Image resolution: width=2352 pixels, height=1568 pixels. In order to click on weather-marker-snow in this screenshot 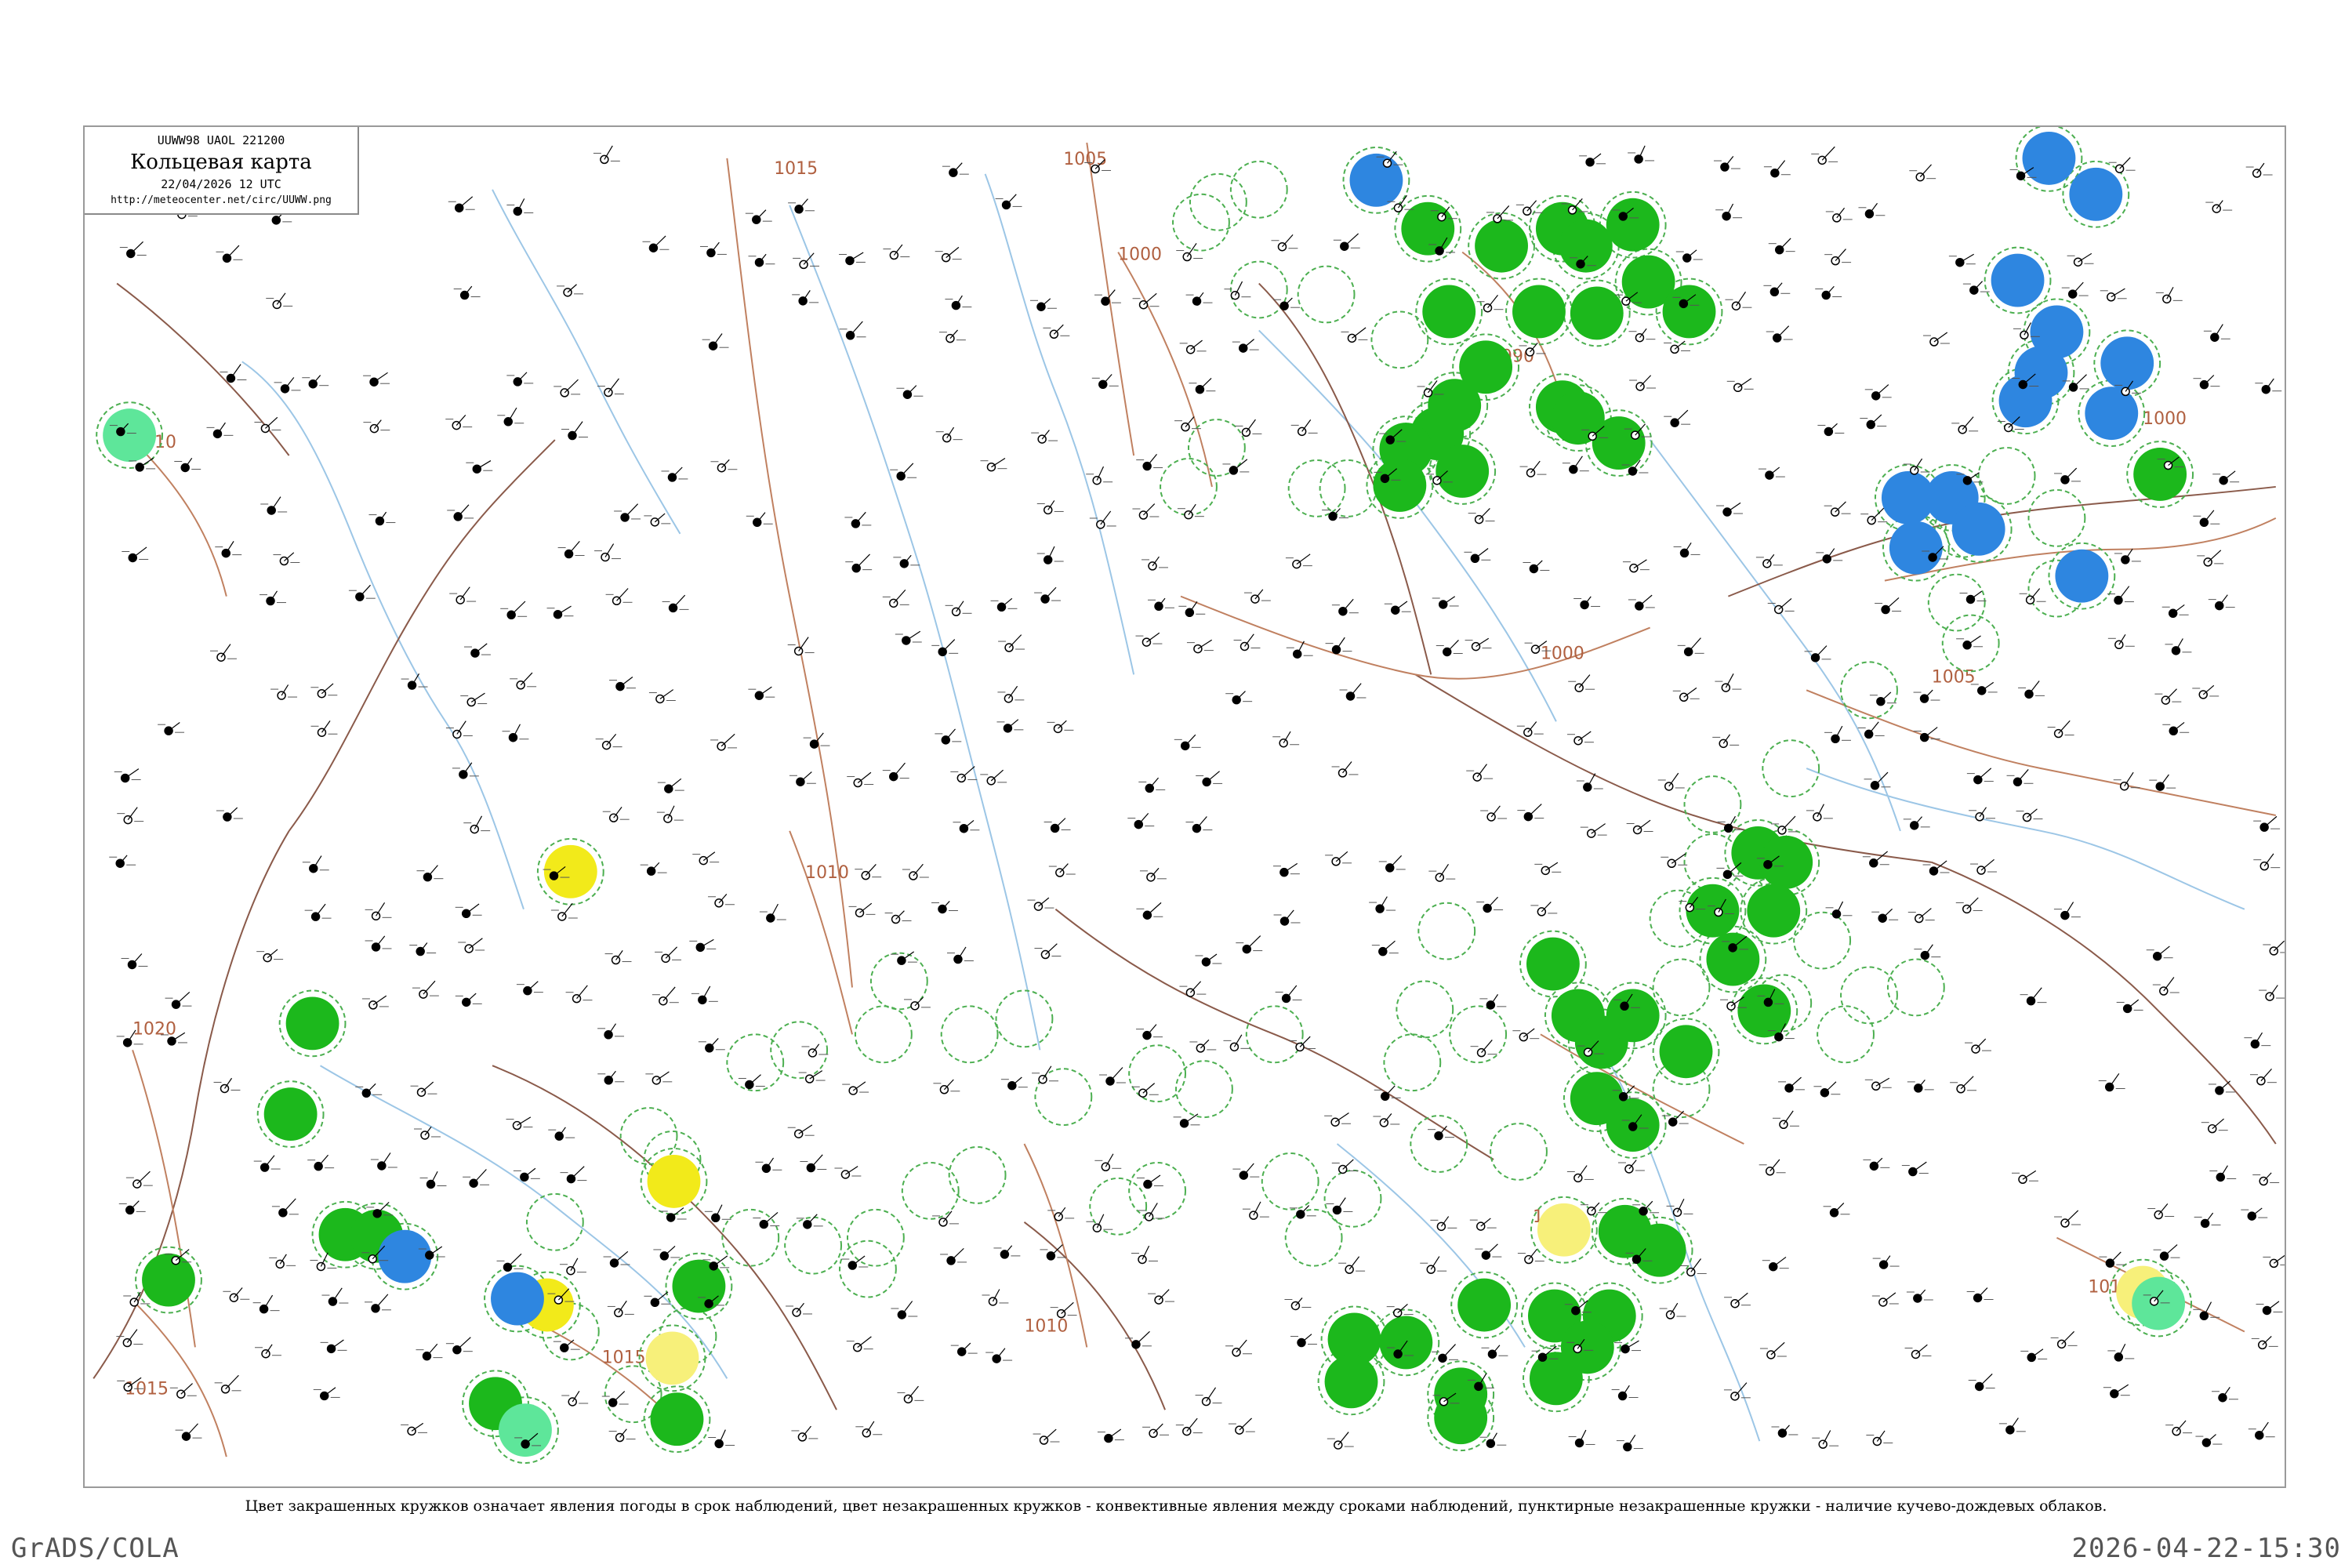, I will do `click(1978, 529)`.